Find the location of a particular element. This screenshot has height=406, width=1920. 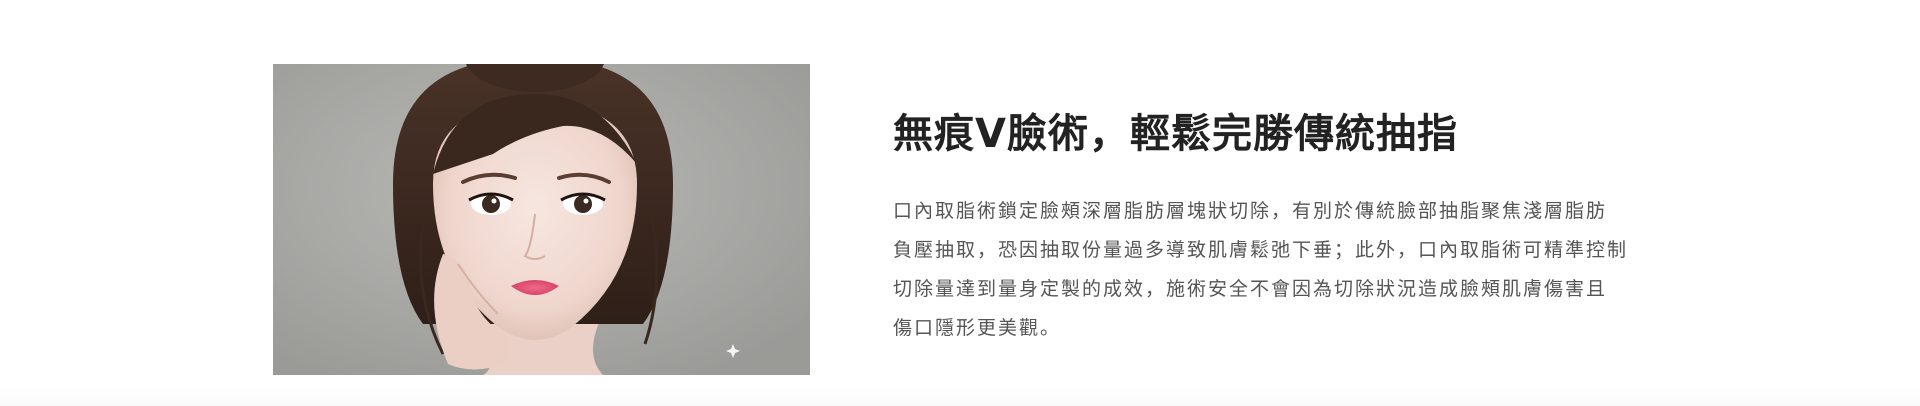

description-line: 傷口隱形更美觀。 is located at coordinates (977, 328).